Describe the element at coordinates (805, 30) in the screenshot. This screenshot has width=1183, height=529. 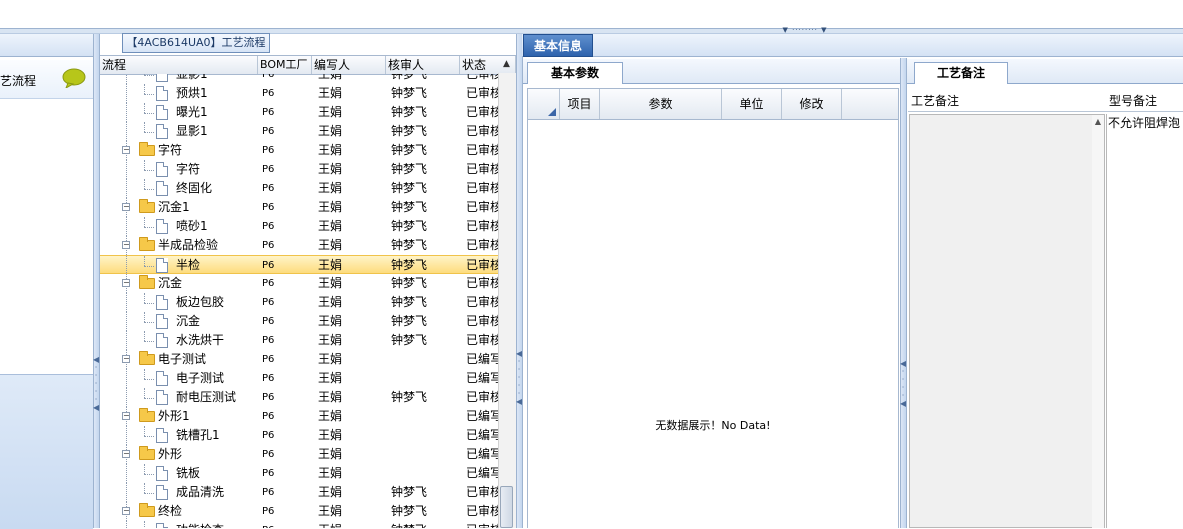
I see `collapse-grip-icon: ▼ ········ ▼` at that location.